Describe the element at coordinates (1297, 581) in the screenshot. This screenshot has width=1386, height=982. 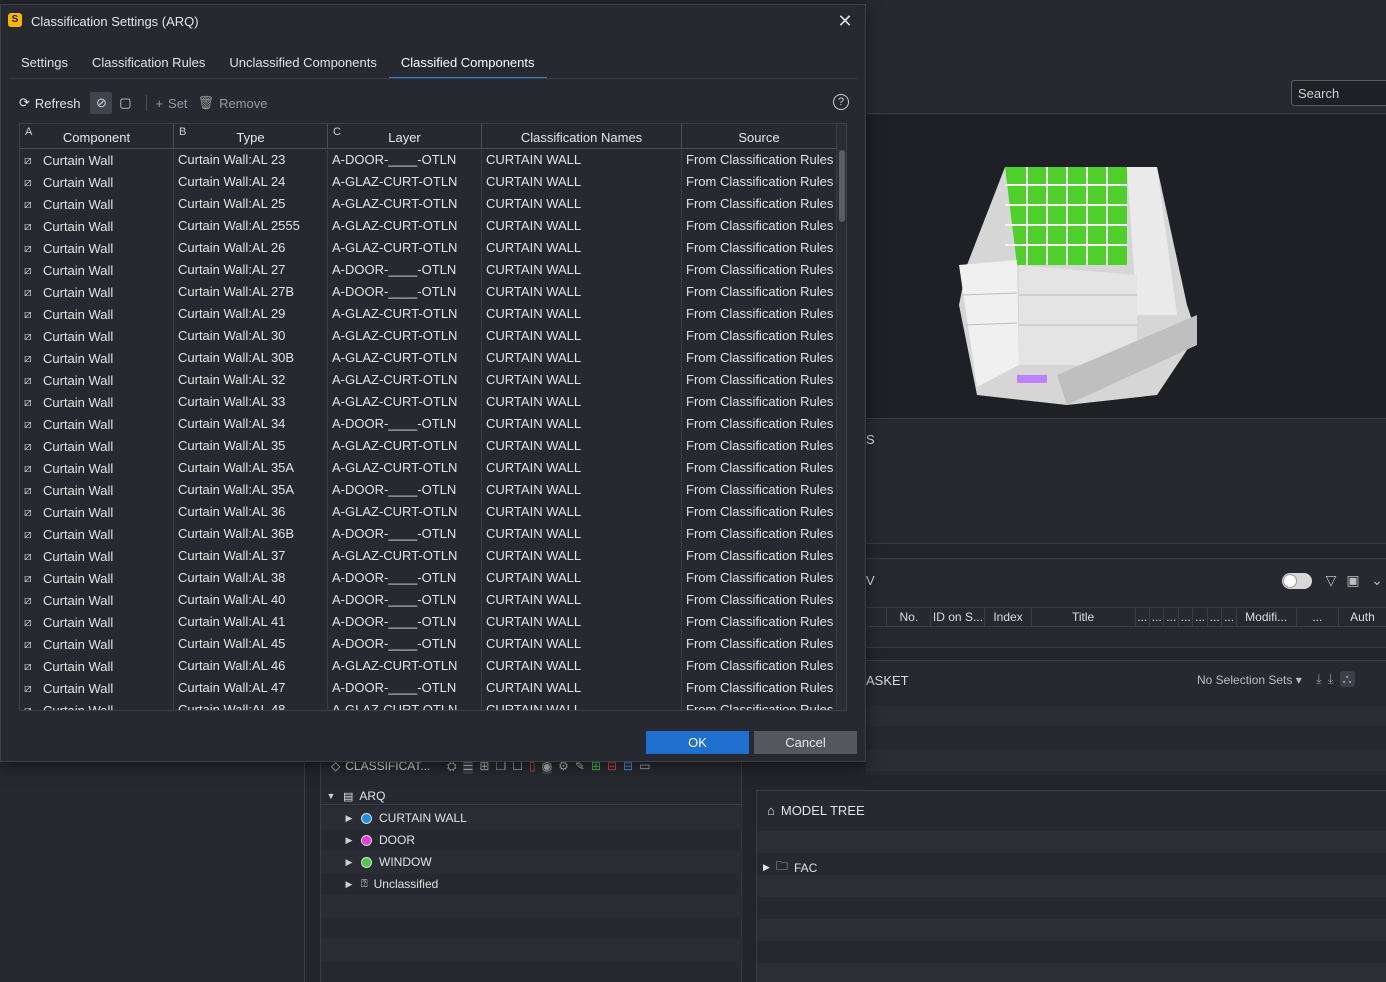
I see `views-toggle` at that location.